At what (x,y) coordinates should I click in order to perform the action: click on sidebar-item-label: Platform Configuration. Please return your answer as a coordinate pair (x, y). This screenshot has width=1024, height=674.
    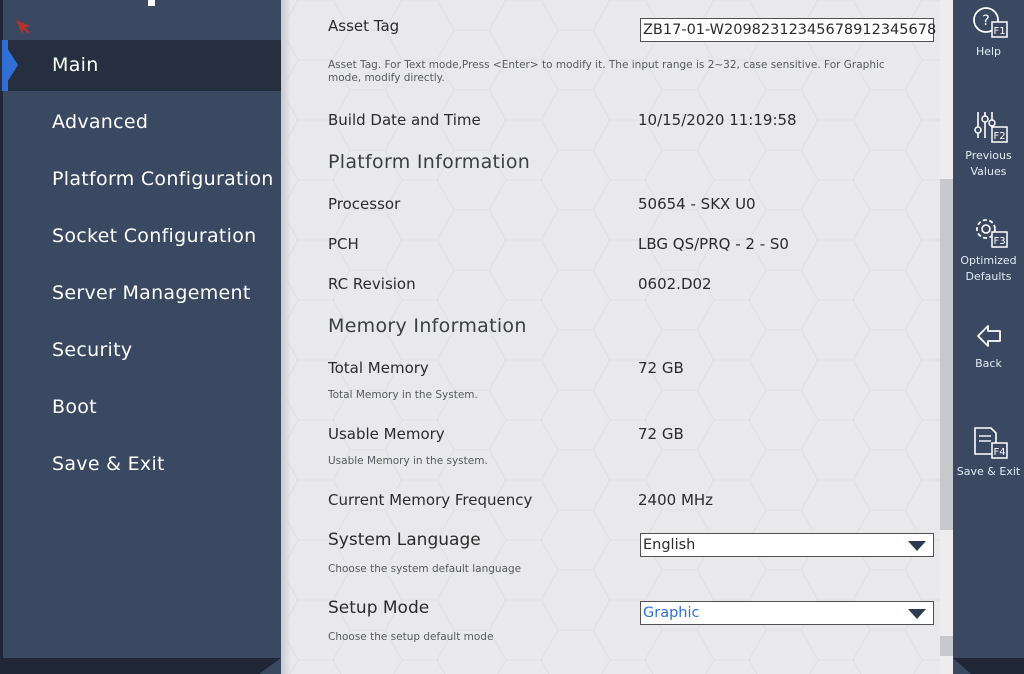
    Looking at the image, I should click on (163, 179).